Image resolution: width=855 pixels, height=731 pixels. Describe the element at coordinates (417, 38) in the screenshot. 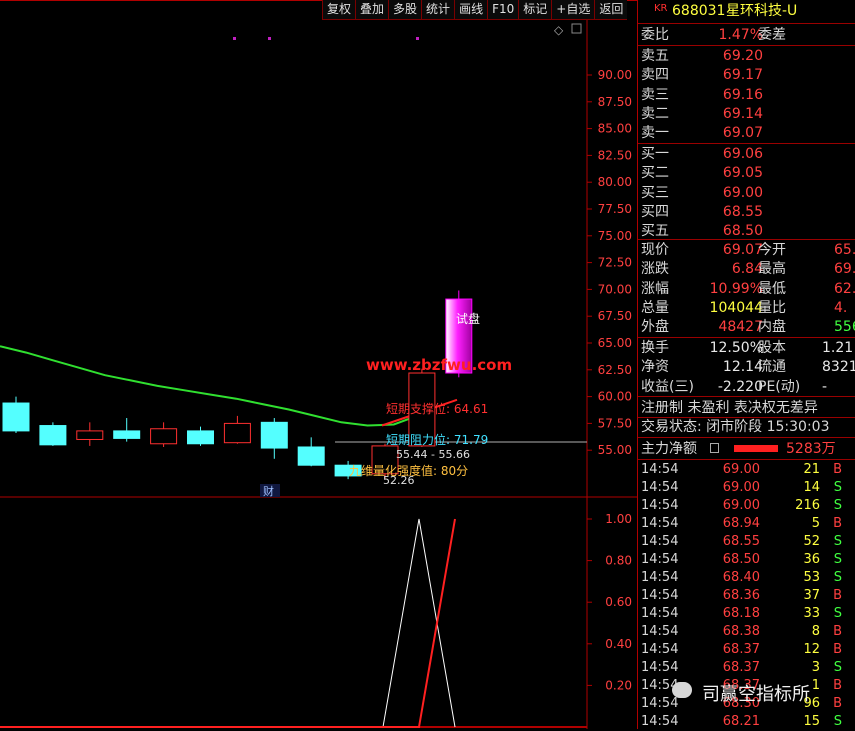

I see `signal-dot` at that location.